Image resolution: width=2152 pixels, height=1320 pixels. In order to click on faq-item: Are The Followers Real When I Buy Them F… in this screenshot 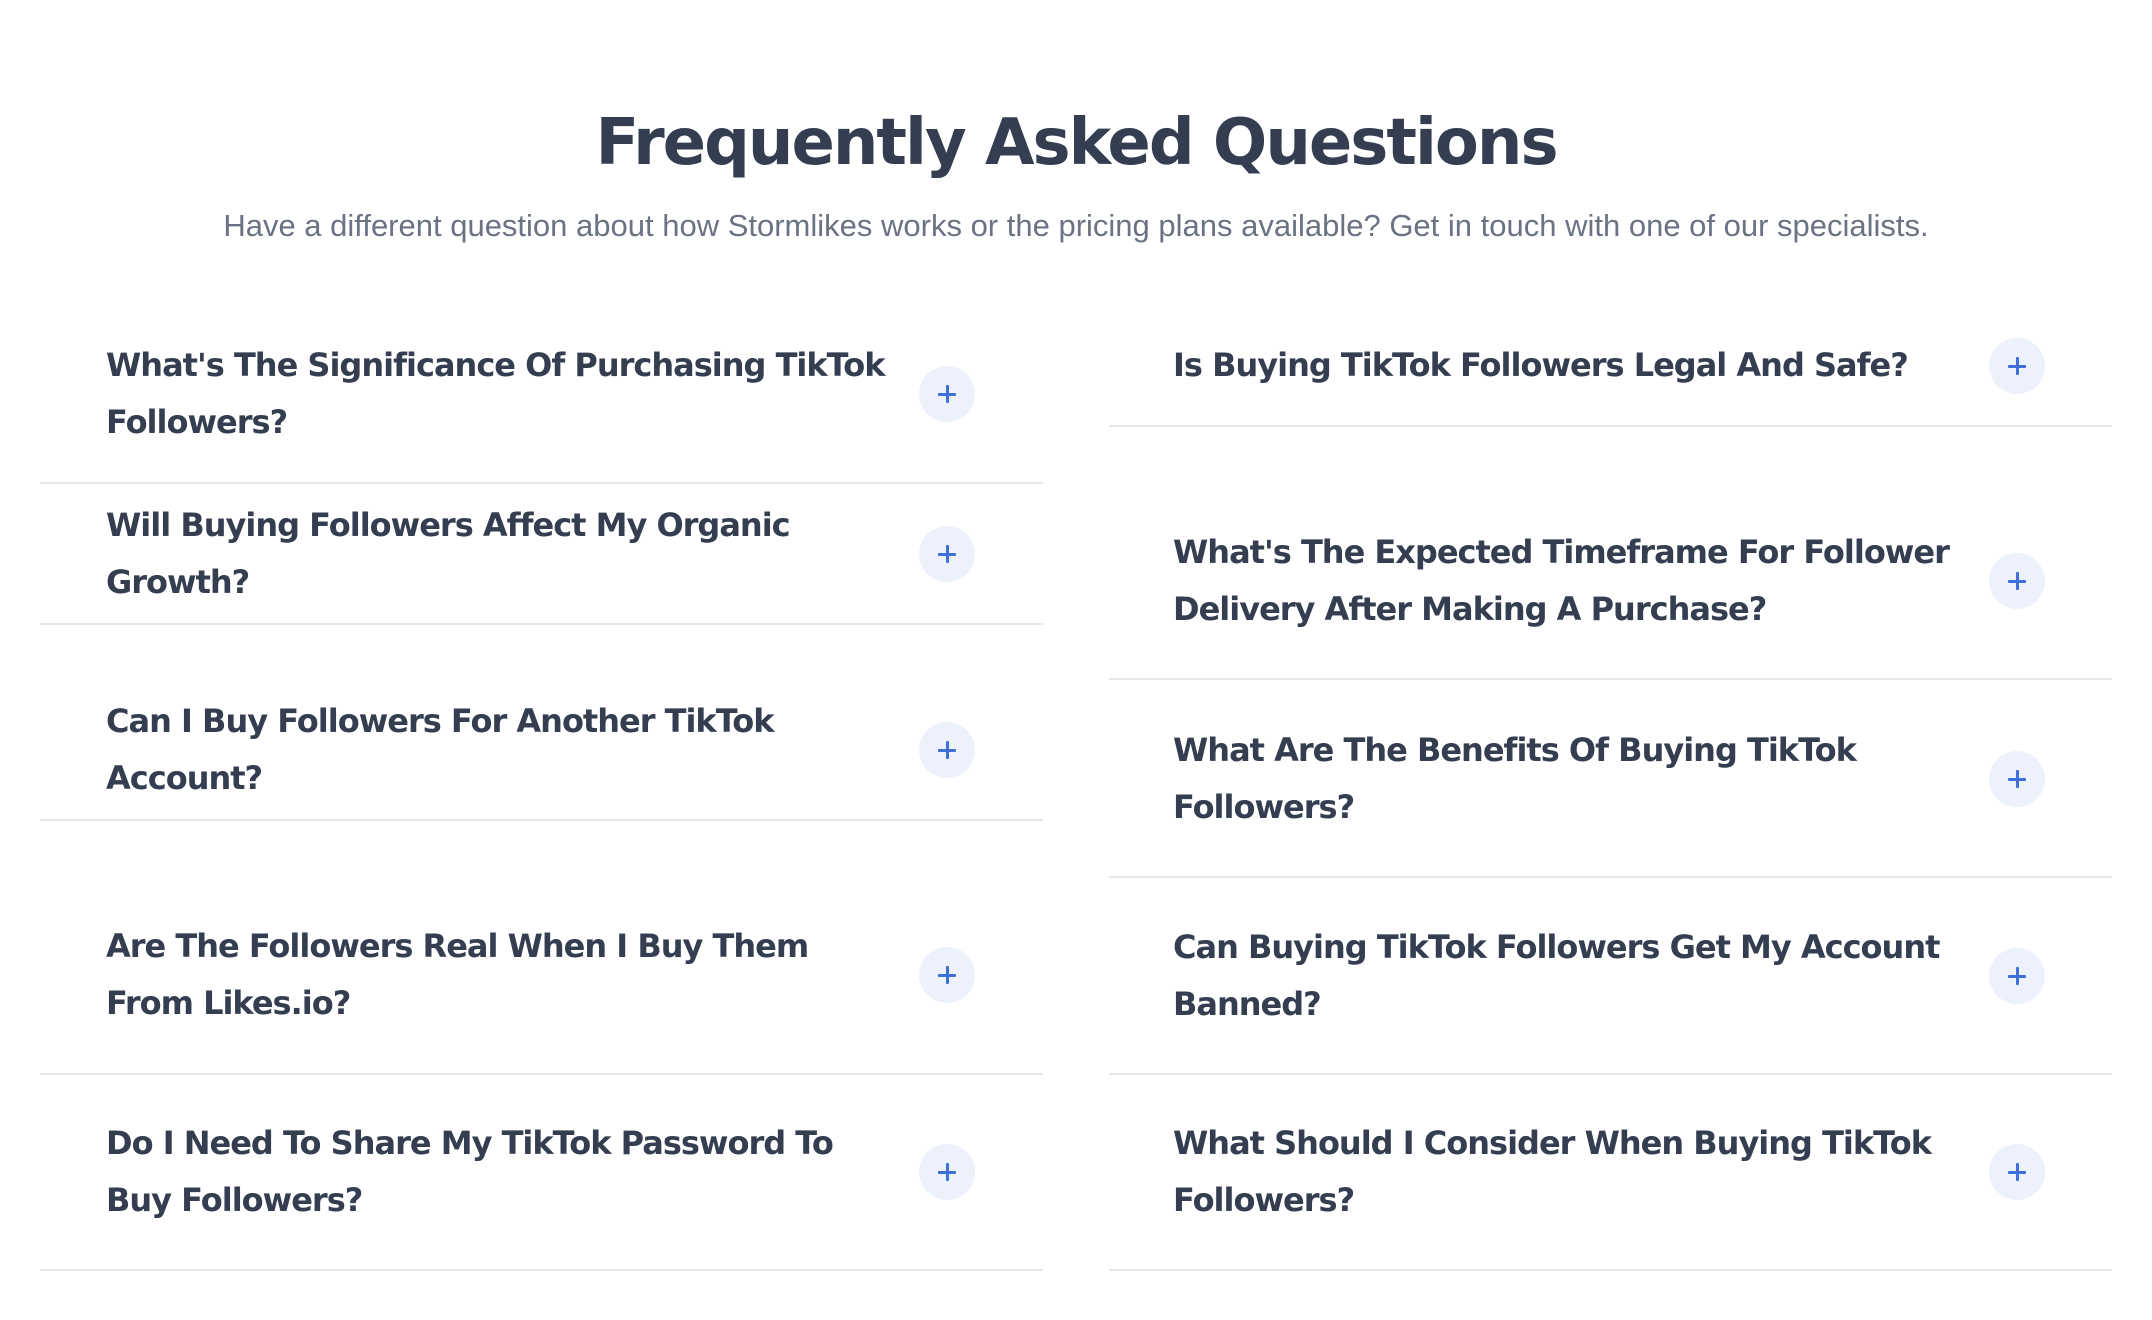, I will do `click(541, 976)`.